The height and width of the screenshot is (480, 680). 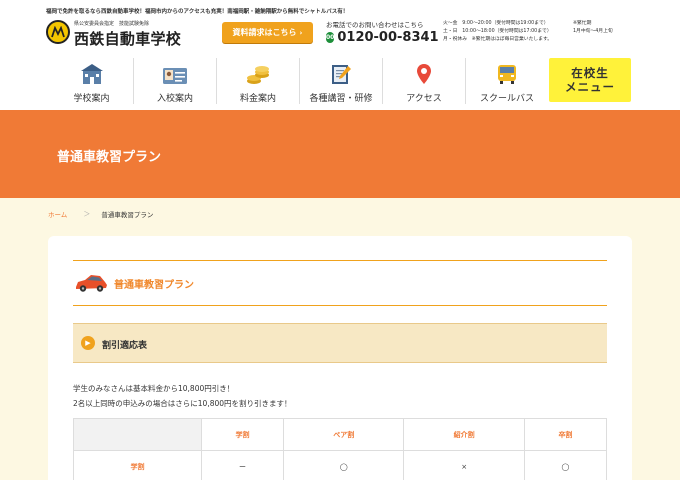 I want to click on request-brochure-button: 資料請求はこちら ›, so click(x=267, y=32).